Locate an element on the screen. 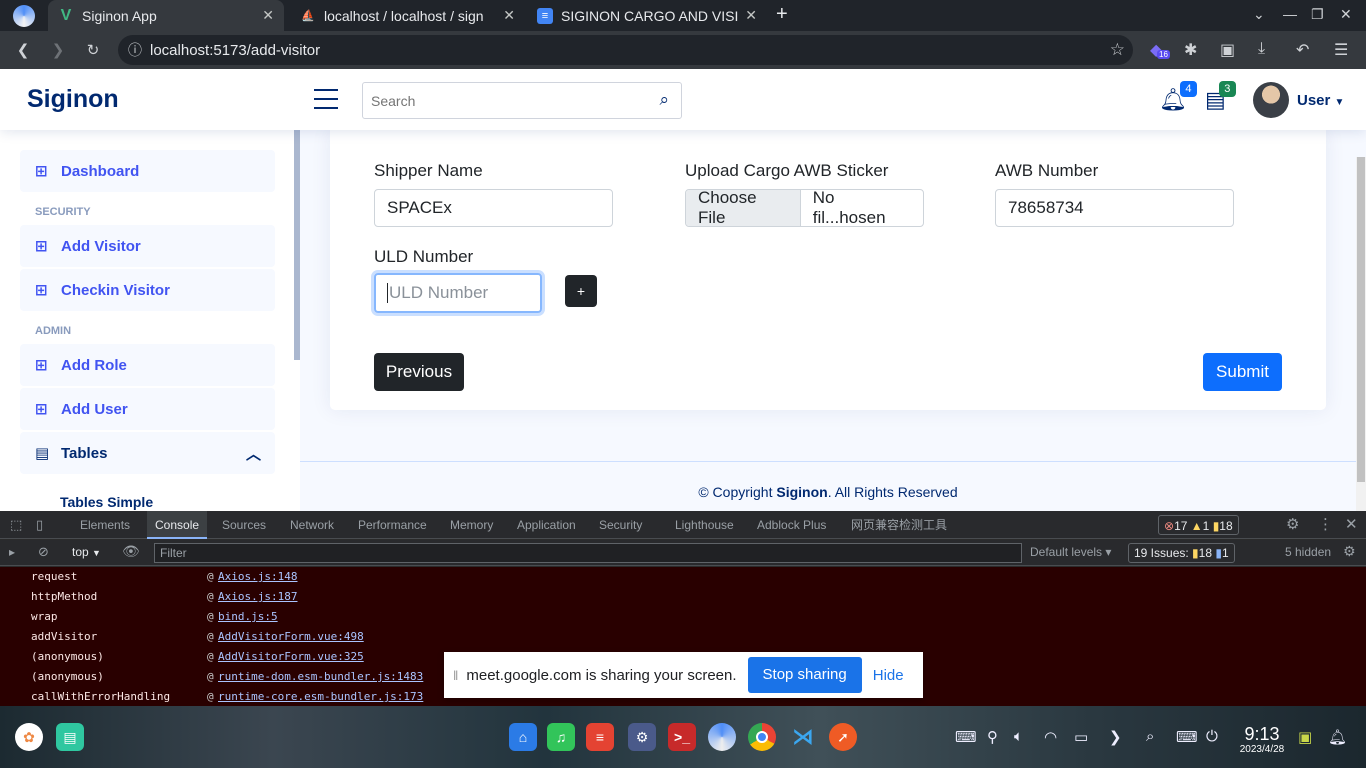  devtools-settings-icon: ⚙ is located at coordinates (1292, 525).